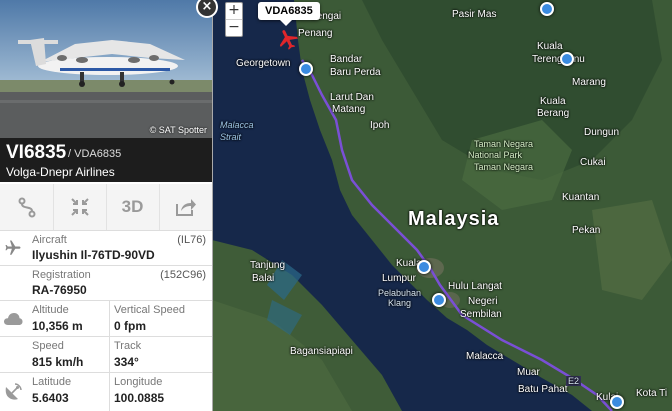  What do you see at coordinates (586, 230) in the screenshot?
I see `label-pekan: Pekan` at bounding box center [586, 230].